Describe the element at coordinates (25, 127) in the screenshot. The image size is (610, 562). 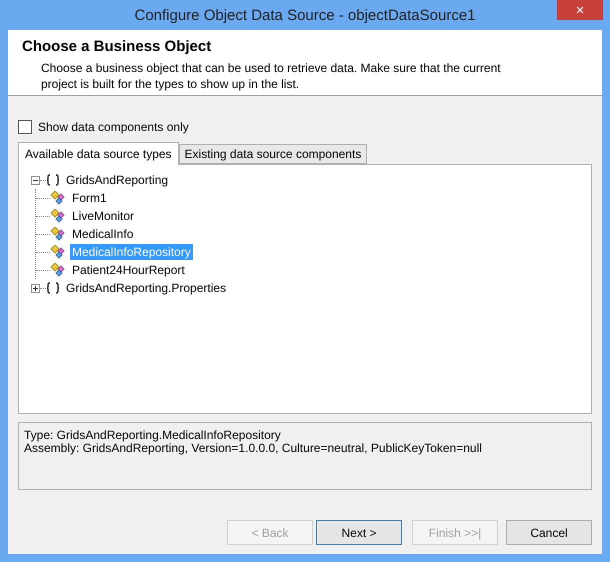
I see `checkbox` at that location.